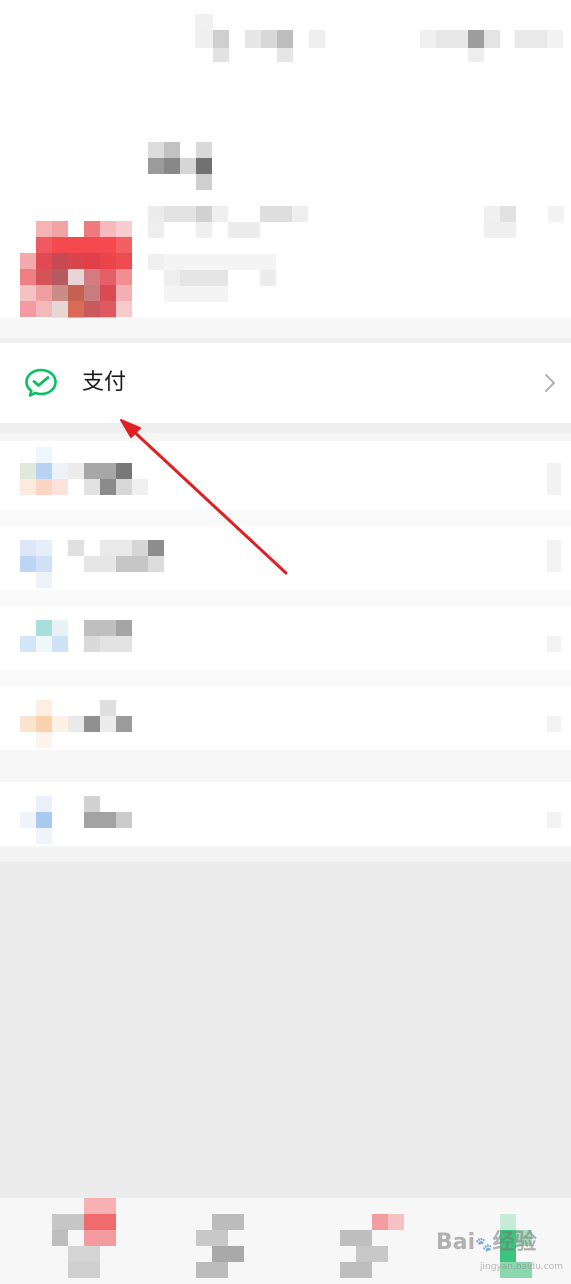 This screenshot has height=1284, width=571. What do you see at coordinates (456, 1242) in the screenshot?
I see `watermark-text: Bai` at bounding box center [456, 1242].